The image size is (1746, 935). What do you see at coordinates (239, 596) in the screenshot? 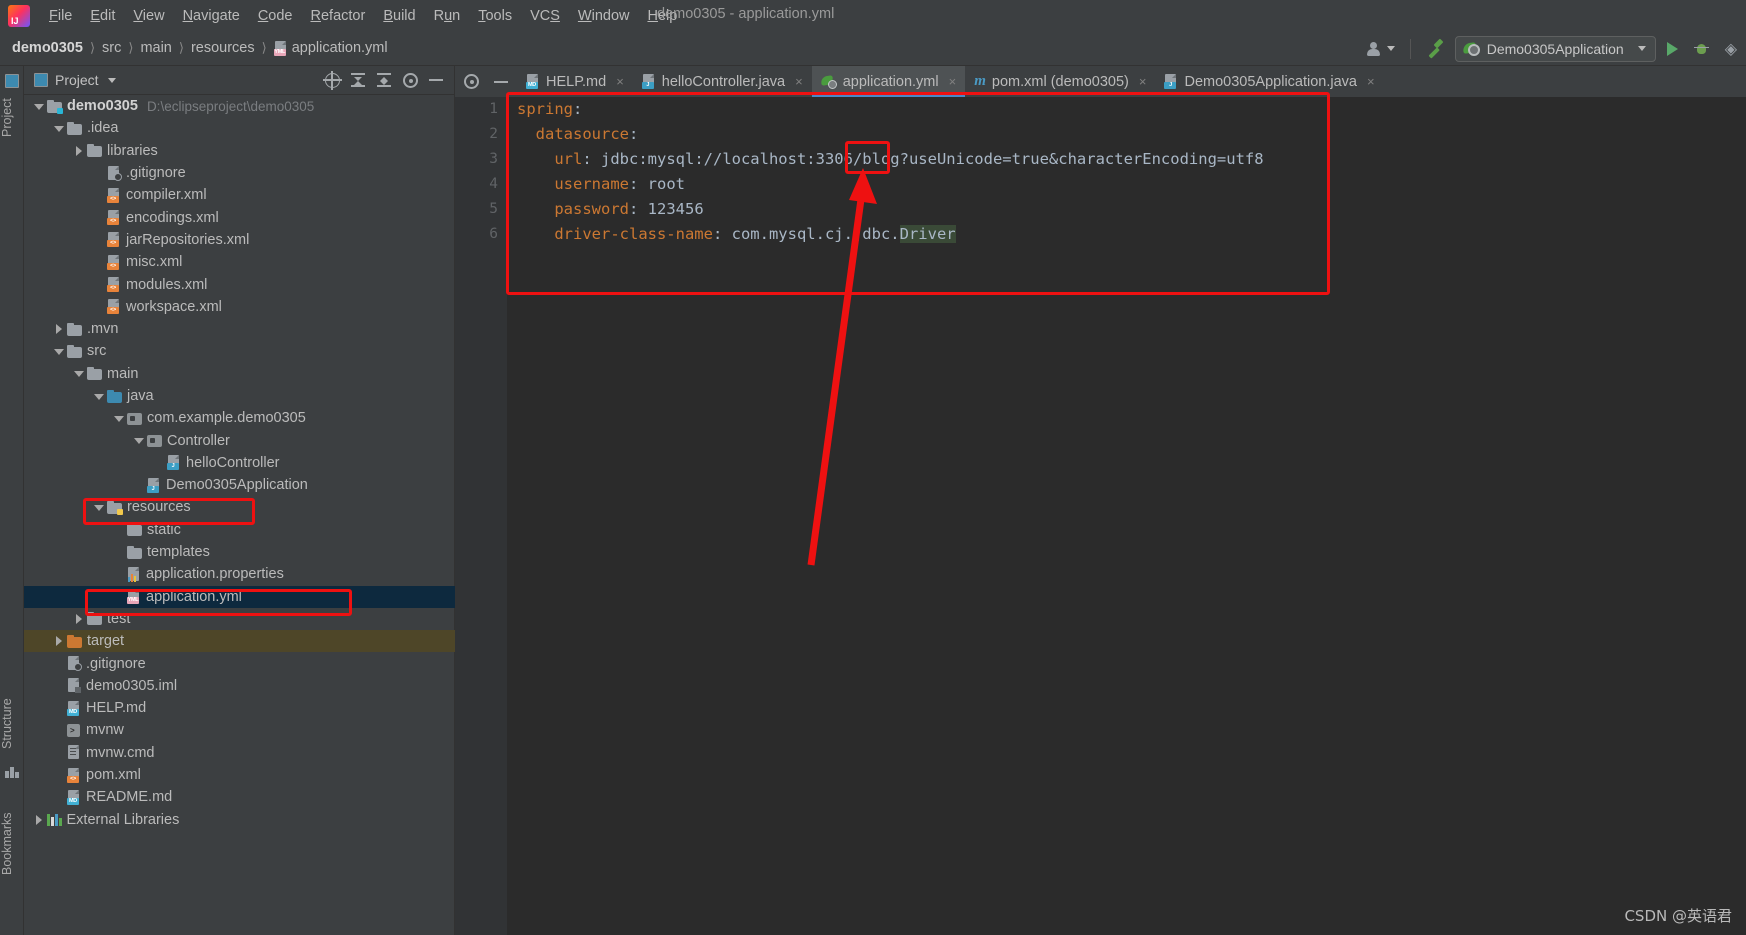
I see `tree-node-application-yml: YML application.yml` at bounding box center [239, 596].